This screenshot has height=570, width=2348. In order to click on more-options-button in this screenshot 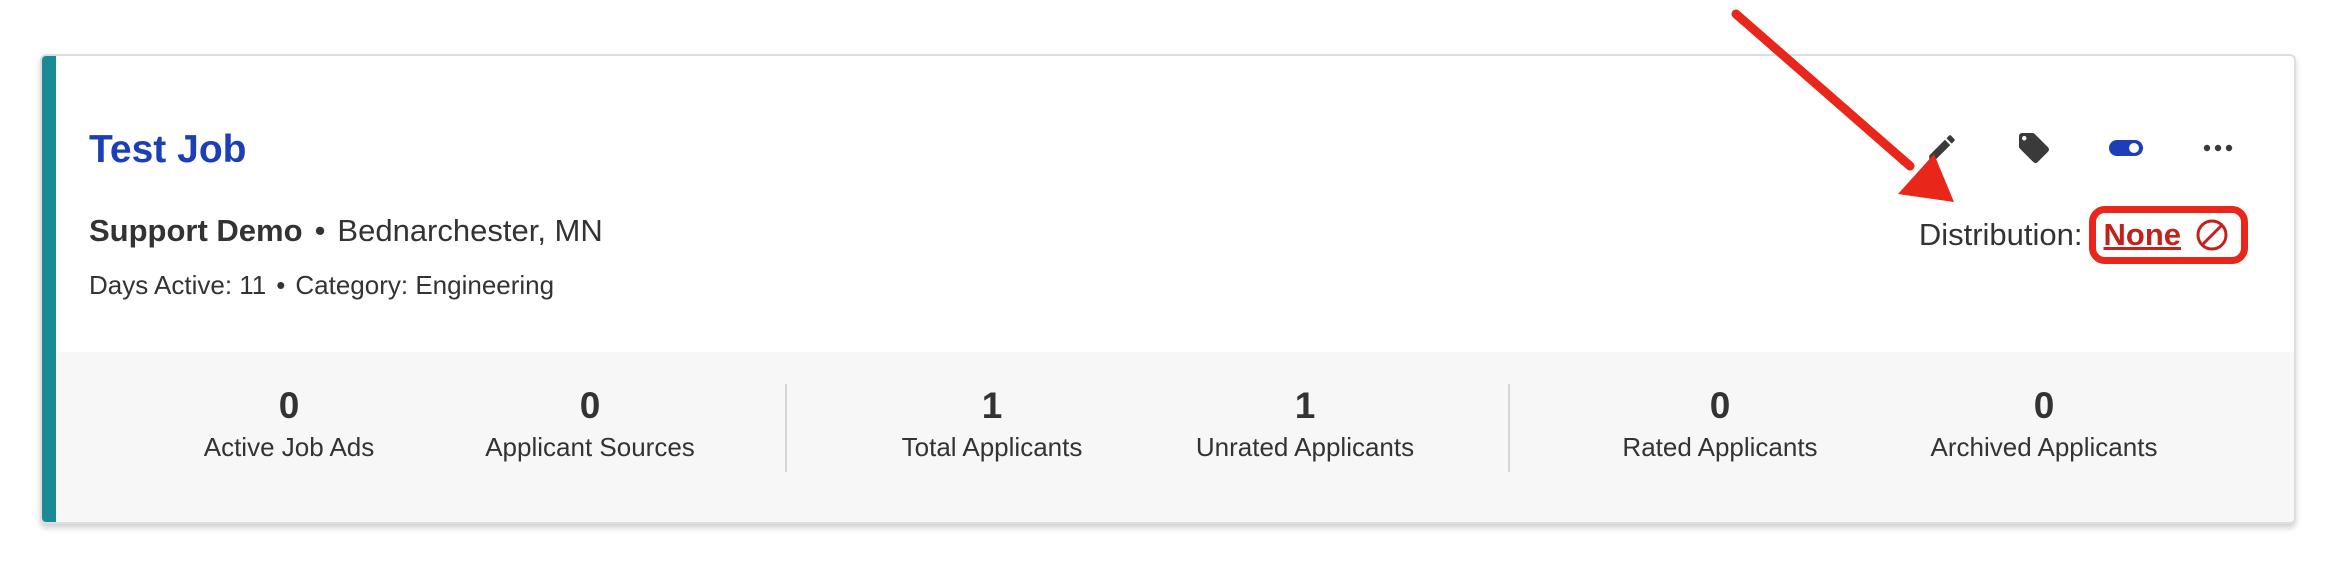, I will do `click(2218, 148)`.